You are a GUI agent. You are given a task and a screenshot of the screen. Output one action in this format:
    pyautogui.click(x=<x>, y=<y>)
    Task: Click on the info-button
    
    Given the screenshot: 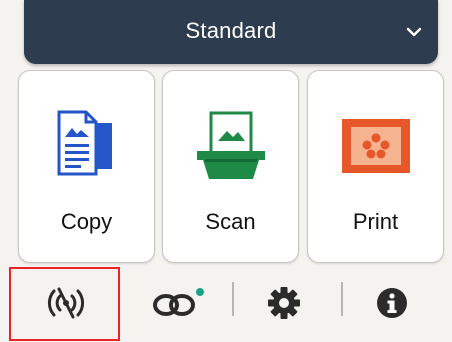 What is the action you would take?
    pyautogui.click(x=392, y=303)
    